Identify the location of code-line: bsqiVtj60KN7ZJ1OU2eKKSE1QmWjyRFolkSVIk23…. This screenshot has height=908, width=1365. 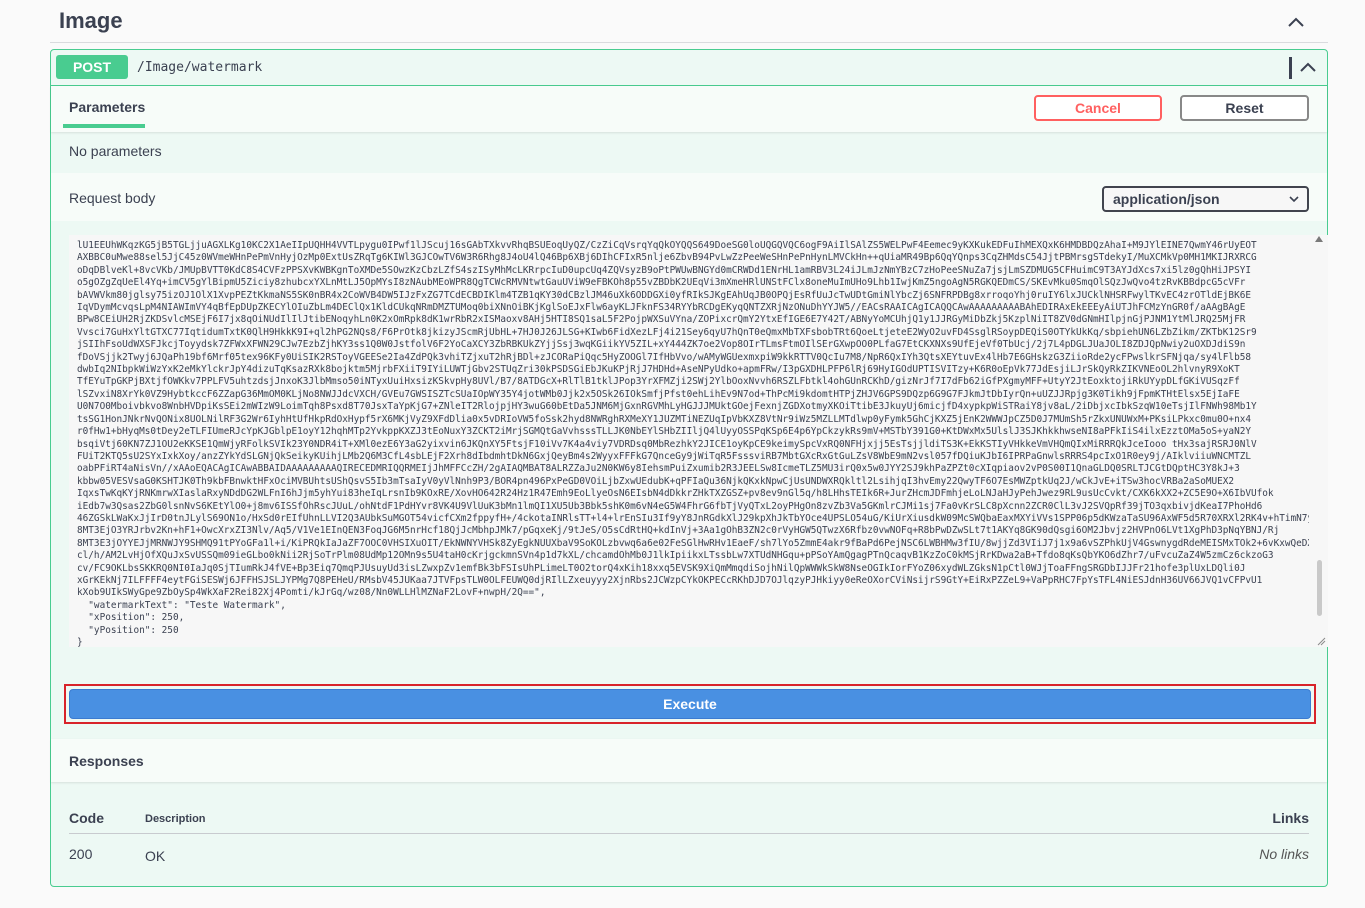
(667, 444).